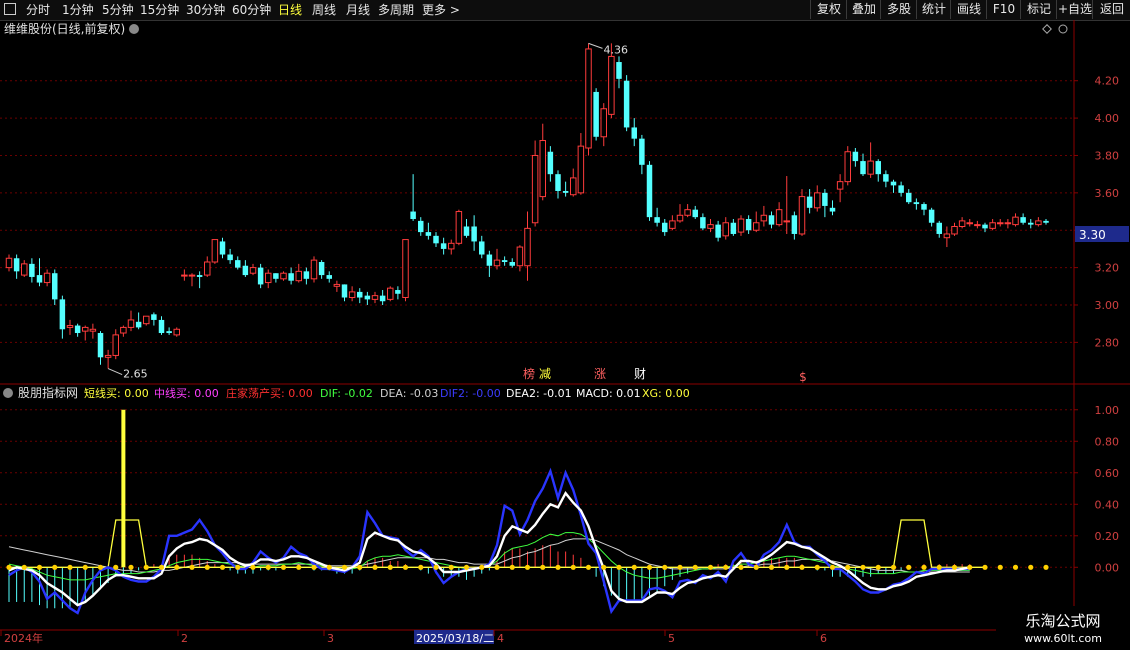 The width and height of the screenshot is (1130, 650). I want to click on title-dropdown-icon, so click(134, 29).